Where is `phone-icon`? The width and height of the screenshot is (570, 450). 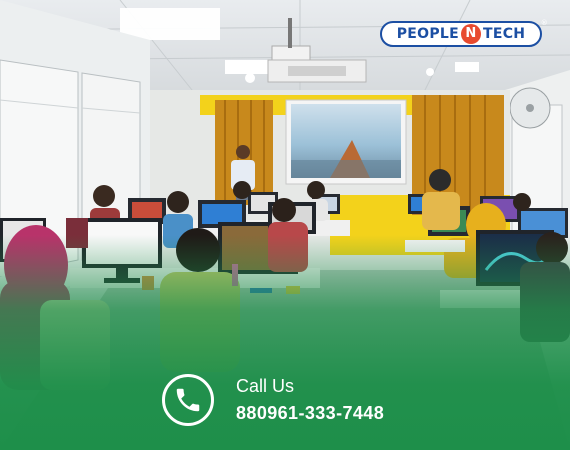 phone-icon is located at coordinates (188, 400).